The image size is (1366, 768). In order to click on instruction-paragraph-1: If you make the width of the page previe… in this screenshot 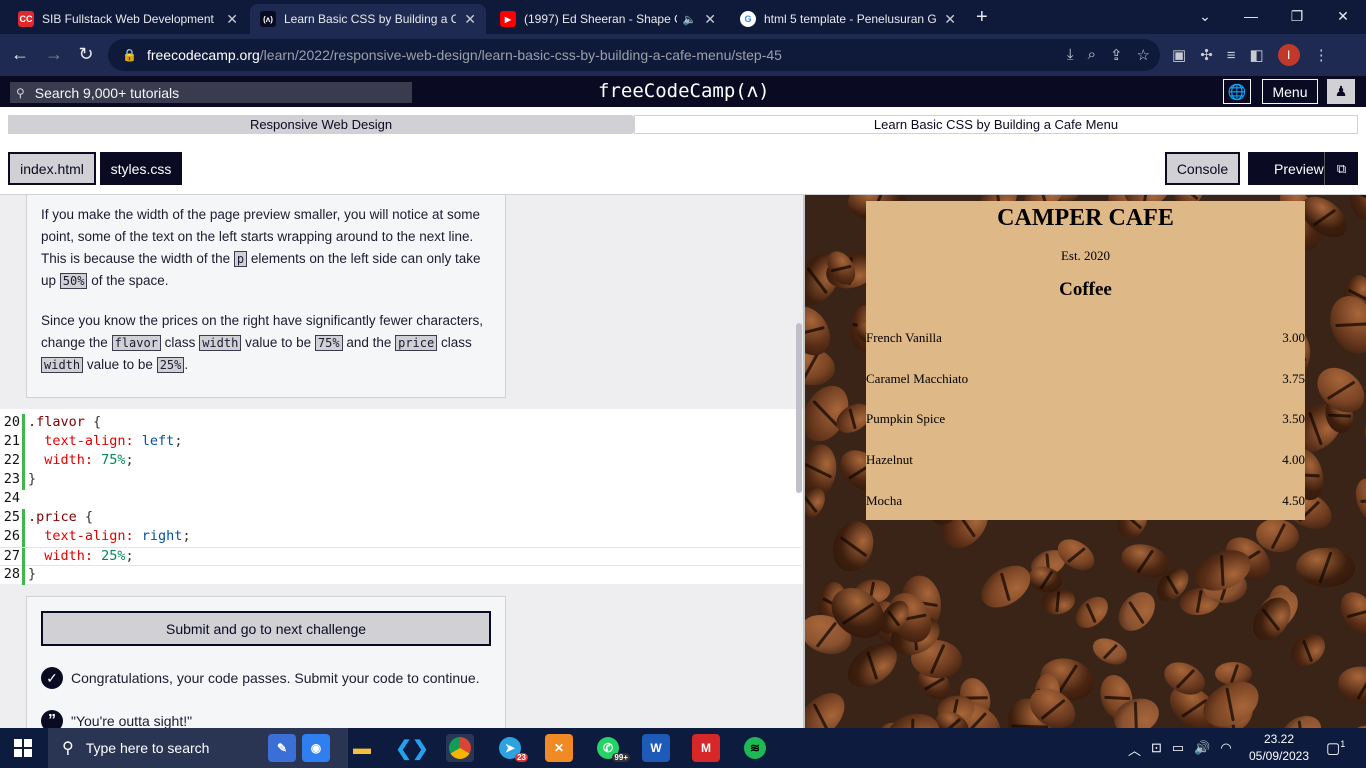, I will do `click(266, 248)`.